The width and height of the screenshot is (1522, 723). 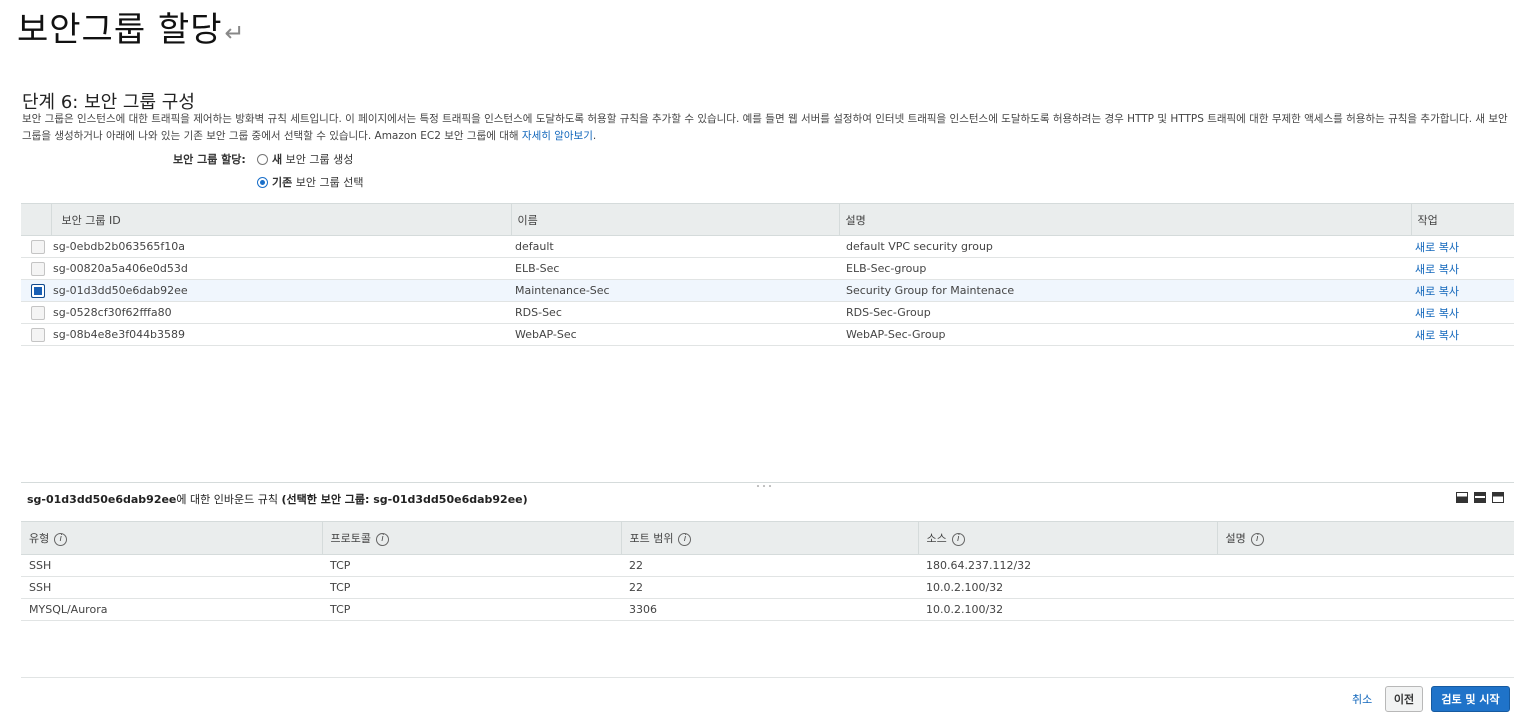 What do you see at coordinates (281, 268) in the screenshot?
I see `sg-id-cell: sg-00820a5a406e0d53d` at bounding box center [281, 268].